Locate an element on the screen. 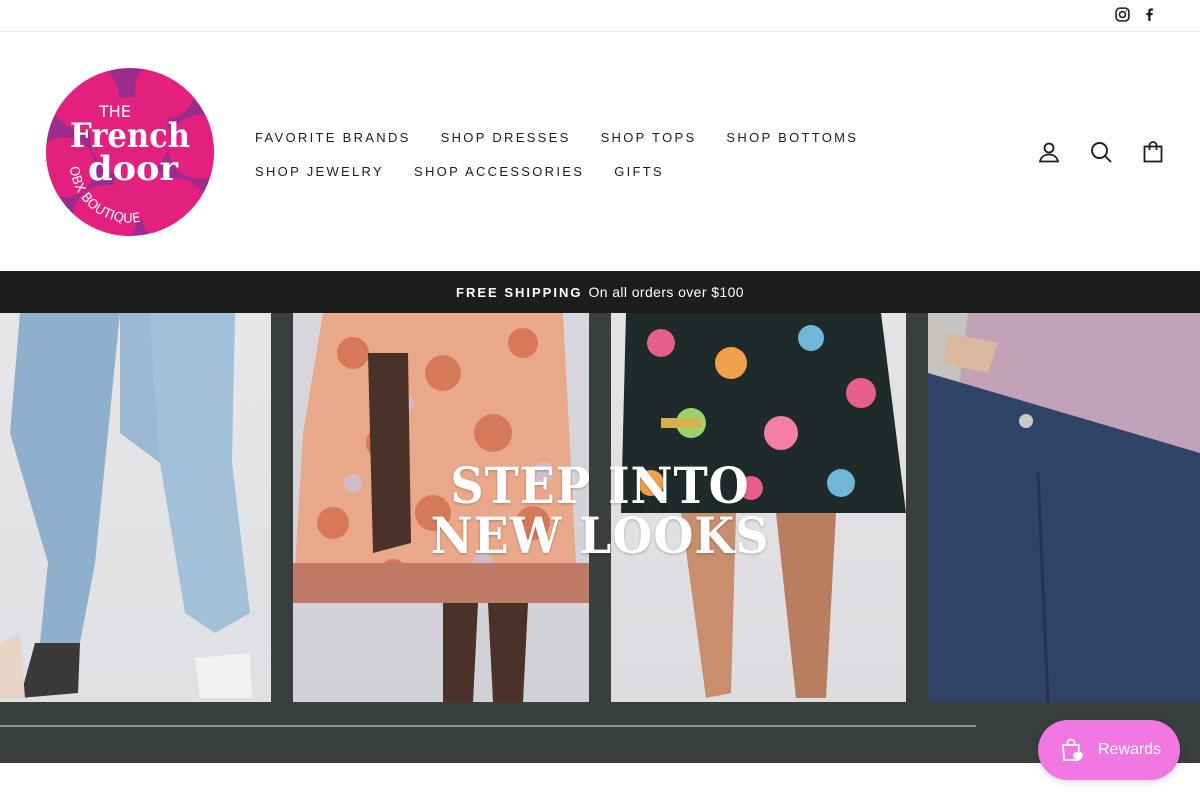  nav-item-shop-jewelry: SHOP JEWELRY is located at coordinates (319, 171).